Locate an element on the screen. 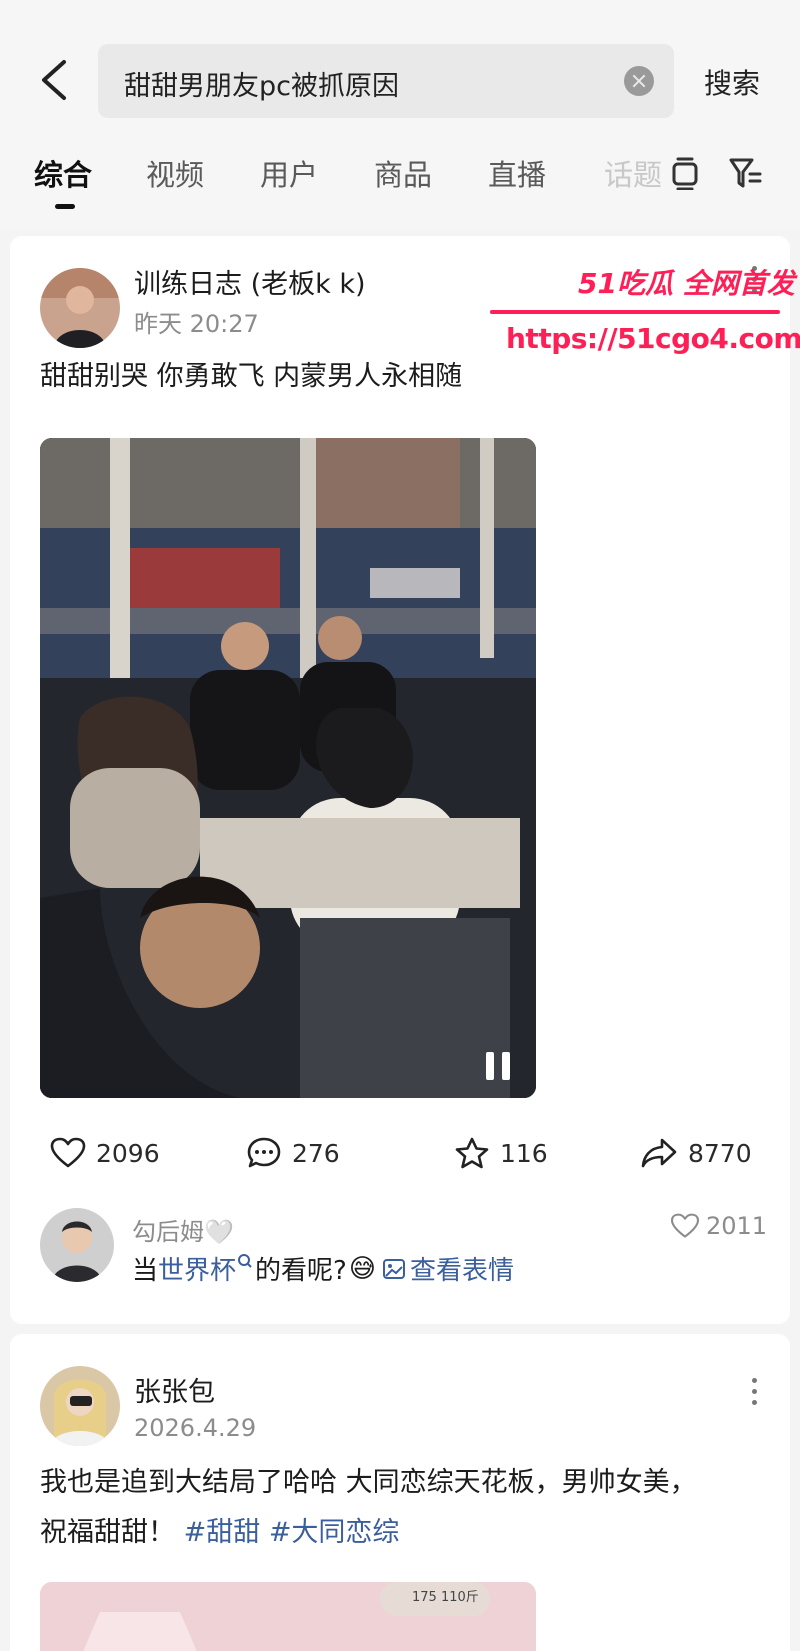 Image resolution: width=800 pixels, height=1651 pixels. favorite-button: 116 is located at coordinates (501, 1153).